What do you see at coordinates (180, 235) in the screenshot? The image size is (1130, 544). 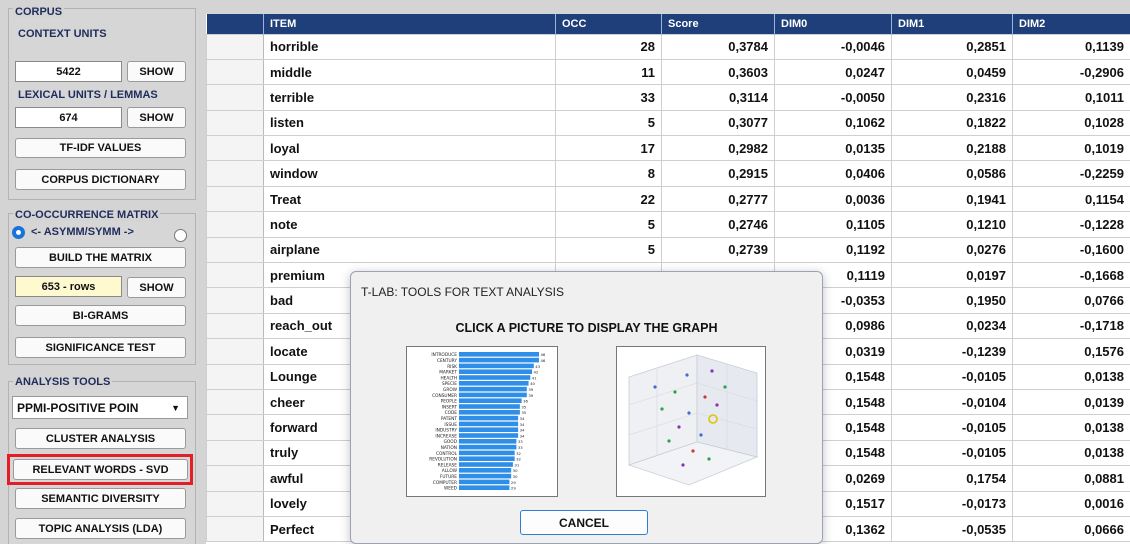 I see `symm-radio` at bounding box center [180, 235].